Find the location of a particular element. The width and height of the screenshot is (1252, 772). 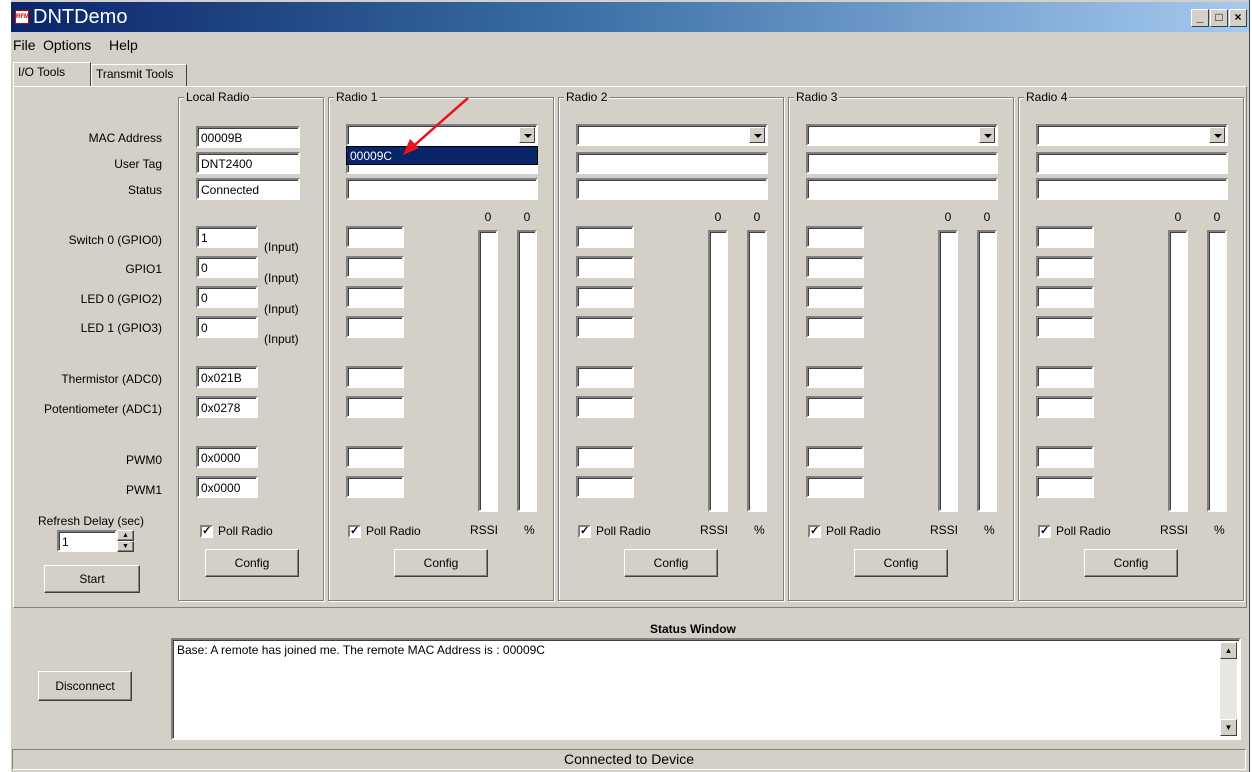

radio1-config-button: Config is located at coordinates (441, 563).